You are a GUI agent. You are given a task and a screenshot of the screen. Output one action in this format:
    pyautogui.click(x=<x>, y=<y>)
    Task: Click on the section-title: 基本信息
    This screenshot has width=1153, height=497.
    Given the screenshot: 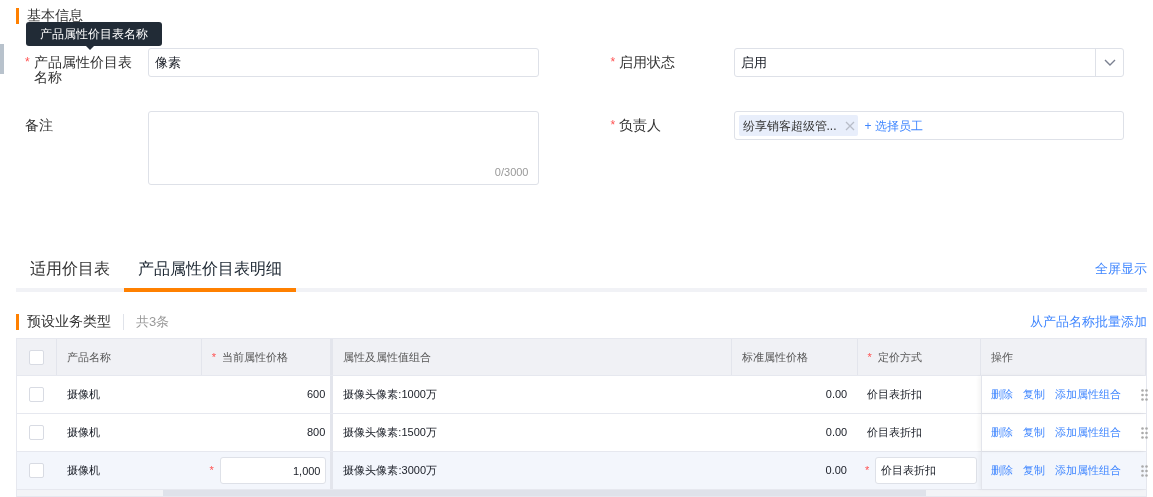 What is the action you would take?
    pyautogui.click(x=55, y=15)
    